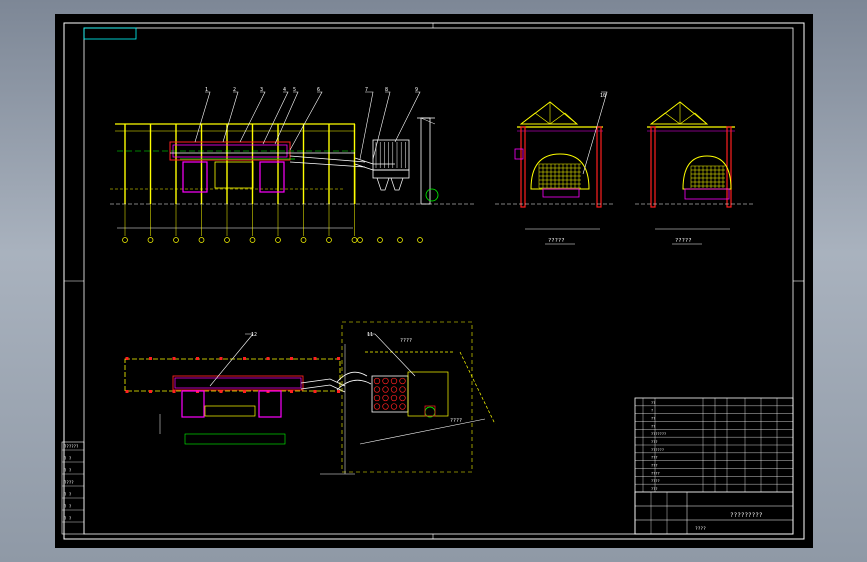 The width and height of the screenshot is (867, 562). Describe the element at coordinates (284, 90) in the screenshot. I see `leader-4: 4` at that location.